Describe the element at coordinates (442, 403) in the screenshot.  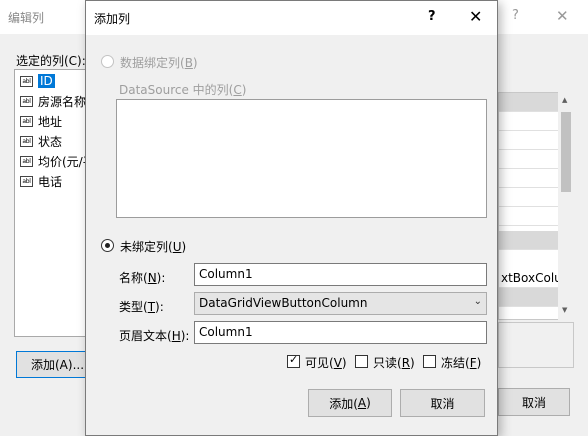
I see `cancel-button: 取消` at that location.